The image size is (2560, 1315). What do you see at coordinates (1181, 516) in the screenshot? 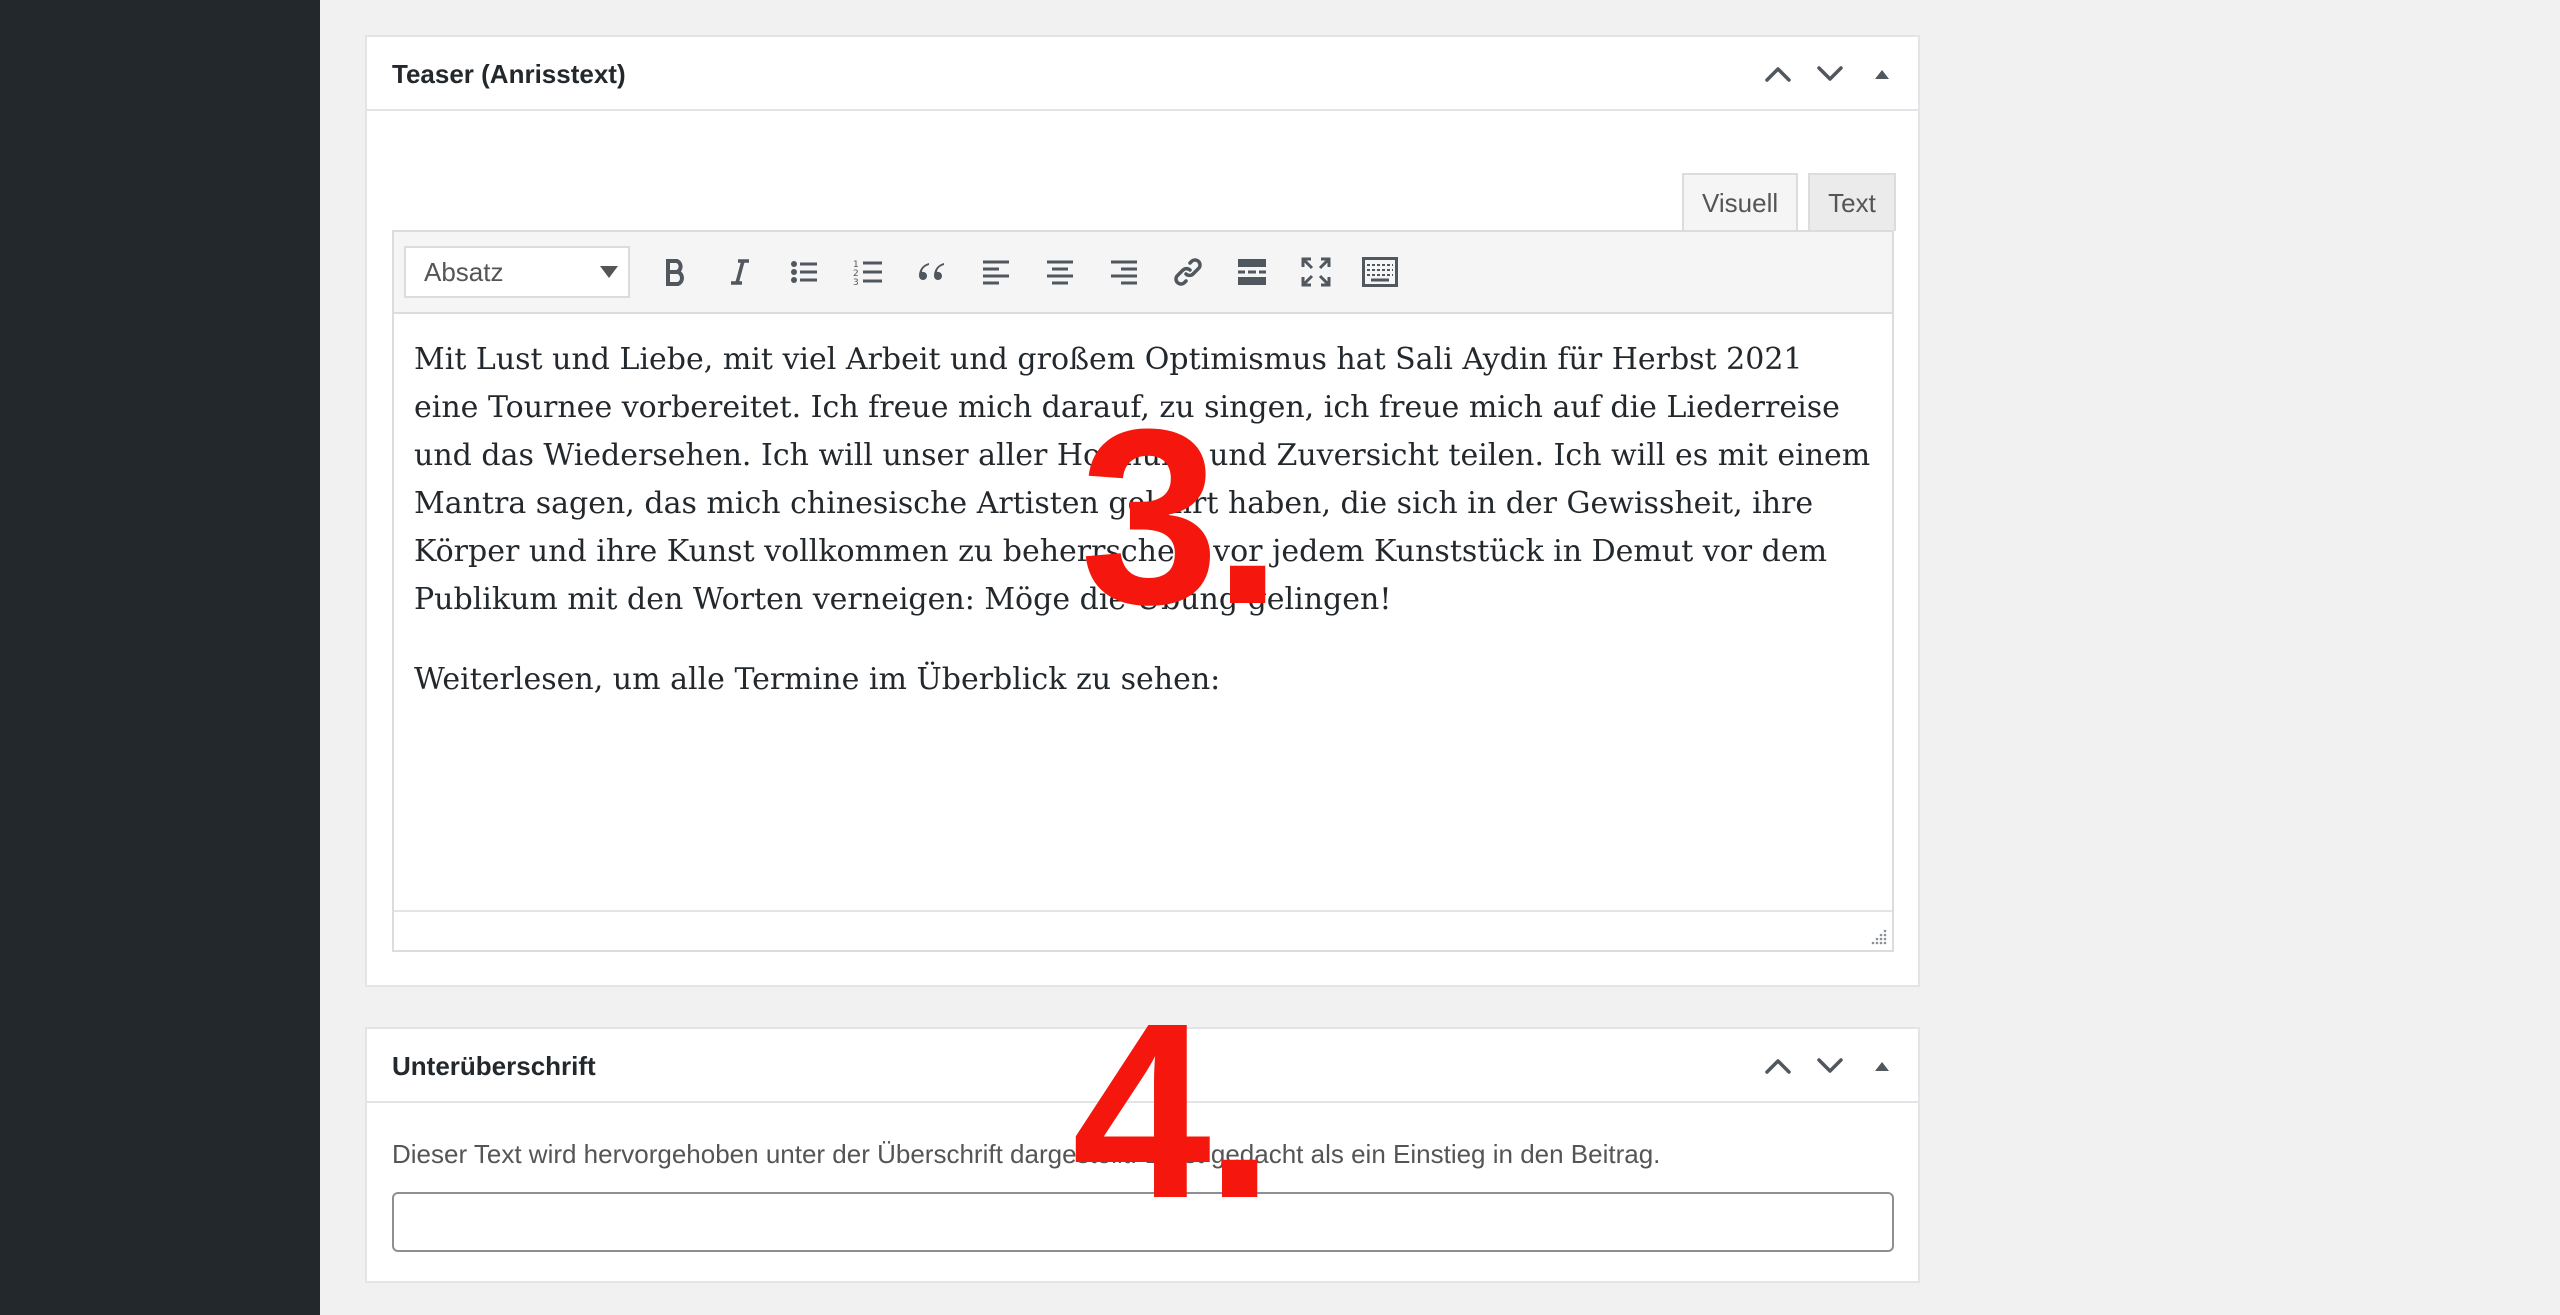
I see `step-marker-3: 3.` at bounding box center [1181, 516].